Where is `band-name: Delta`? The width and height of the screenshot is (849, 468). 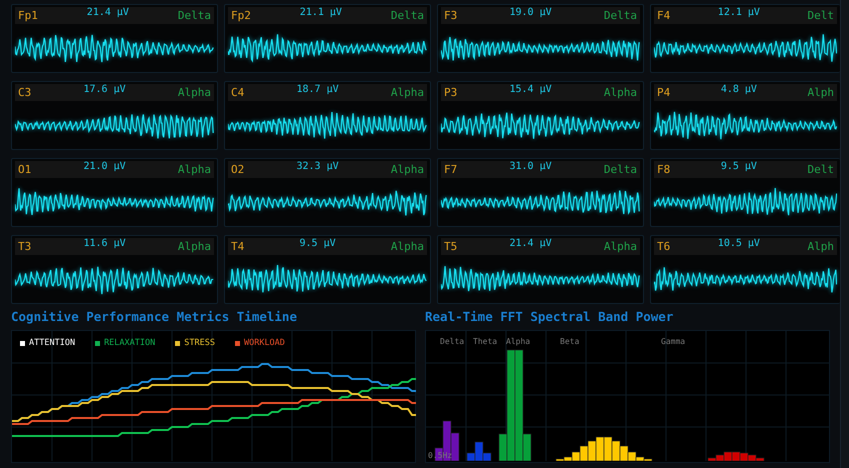
band-name: Delta is located at coordinates (452, 341).